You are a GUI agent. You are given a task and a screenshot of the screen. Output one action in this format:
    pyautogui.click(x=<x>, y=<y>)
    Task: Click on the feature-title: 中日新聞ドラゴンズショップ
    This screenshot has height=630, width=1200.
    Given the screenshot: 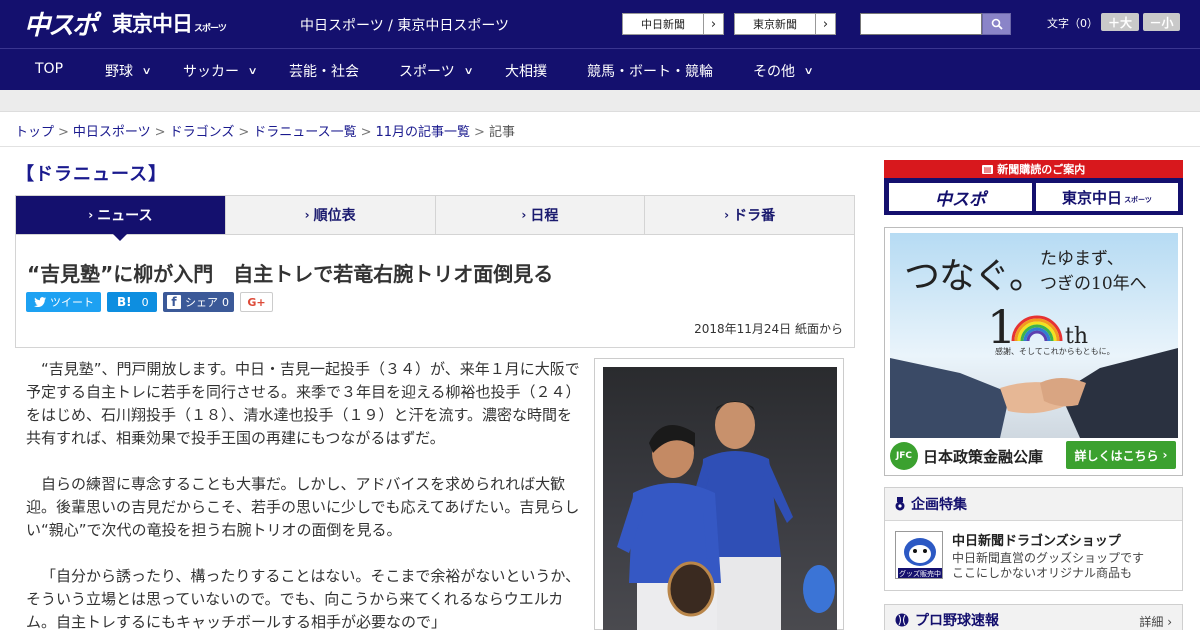 What is the action you would take?
    pyautogui.click(x=1036, y=539)
    